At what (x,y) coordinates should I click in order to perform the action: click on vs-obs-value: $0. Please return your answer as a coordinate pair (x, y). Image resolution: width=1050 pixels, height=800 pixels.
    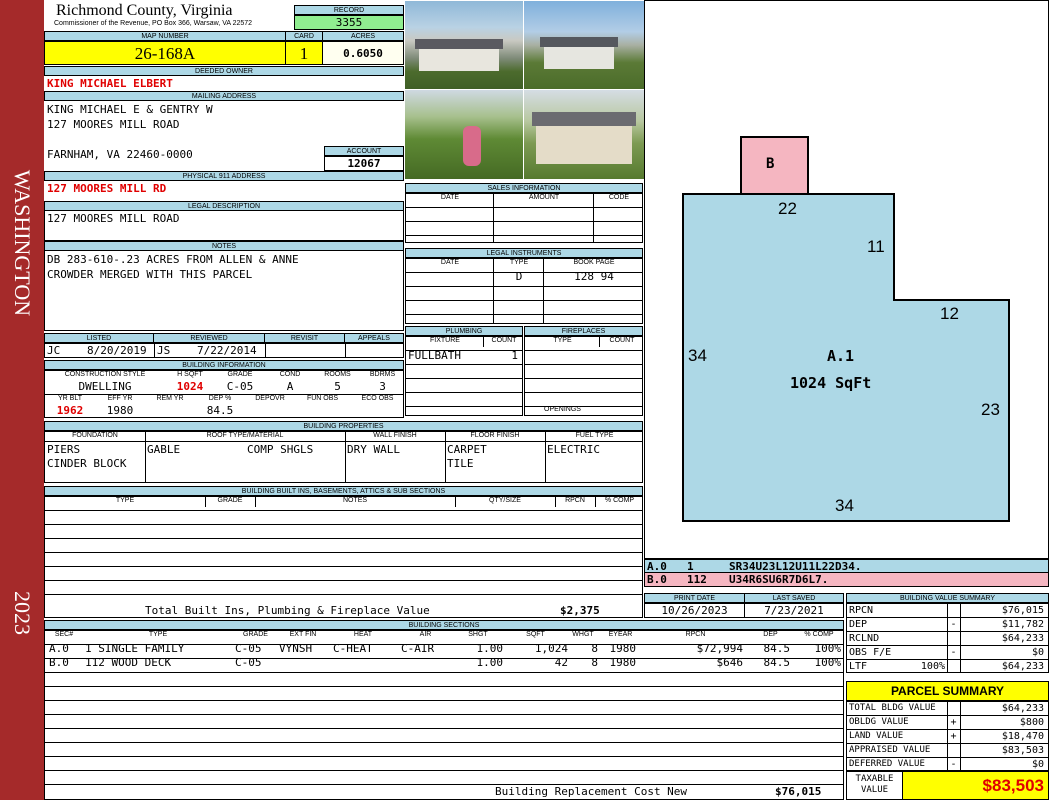
    Looking at the image, I should click on (1037, 652).